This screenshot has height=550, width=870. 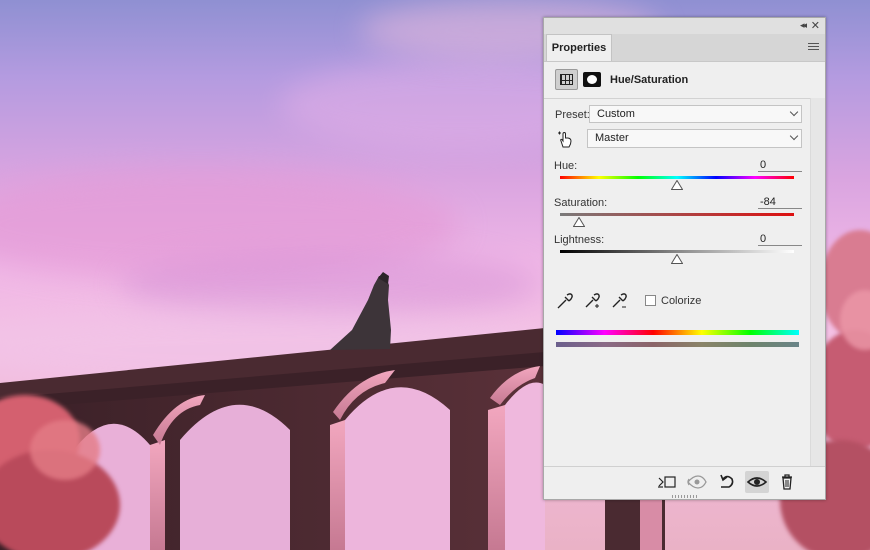 What do you see at coordinates (667, 482) in the screenshot?
I see `clip-to-layer-icon` at bounding box center [667, 482].